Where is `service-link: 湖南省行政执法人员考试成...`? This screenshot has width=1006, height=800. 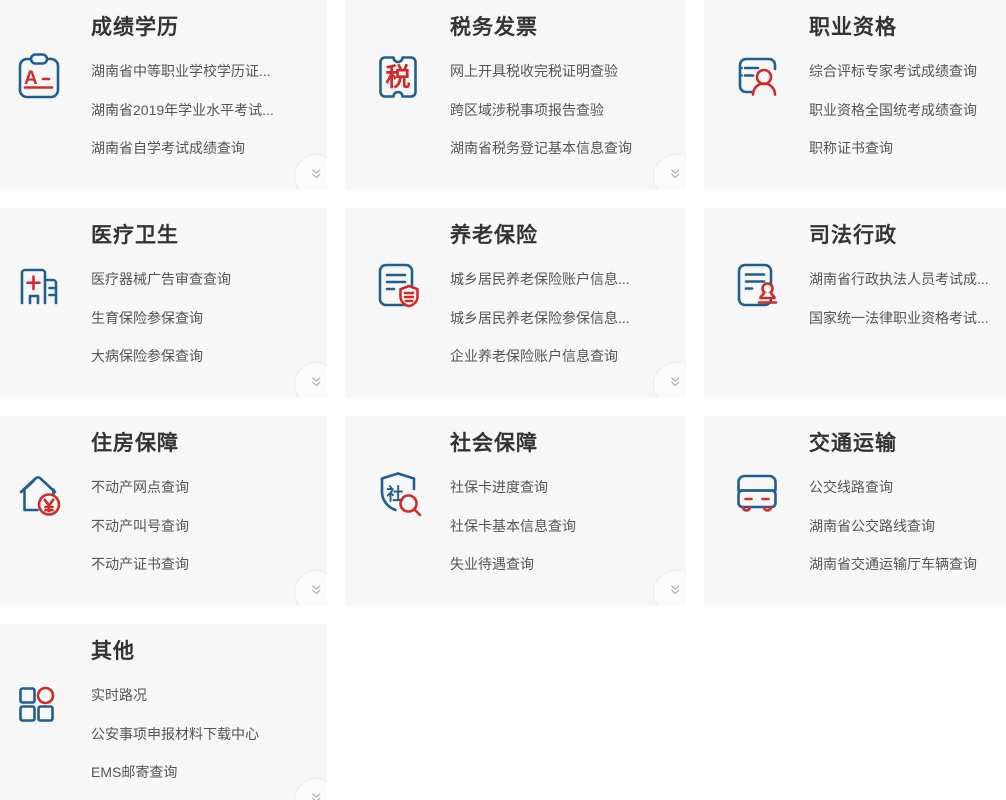
service-link: 湖南省行政执法人员考试成... is located at coordinates (907, 279).